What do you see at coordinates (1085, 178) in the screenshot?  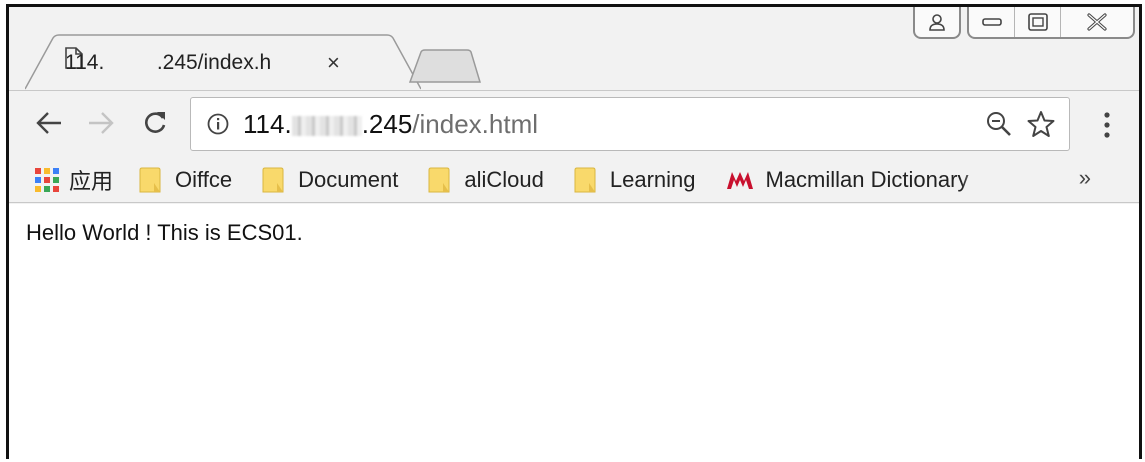 I see `bookmarks-overflow-icon: »` at bounding box center [1085, 178].